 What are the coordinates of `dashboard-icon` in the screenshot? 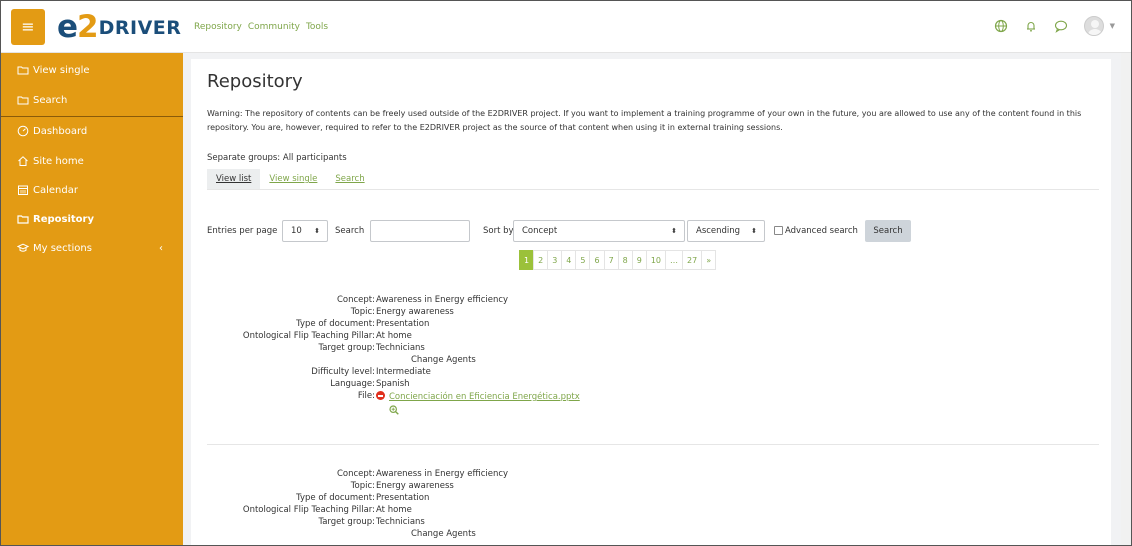 It's located at (23, 131).